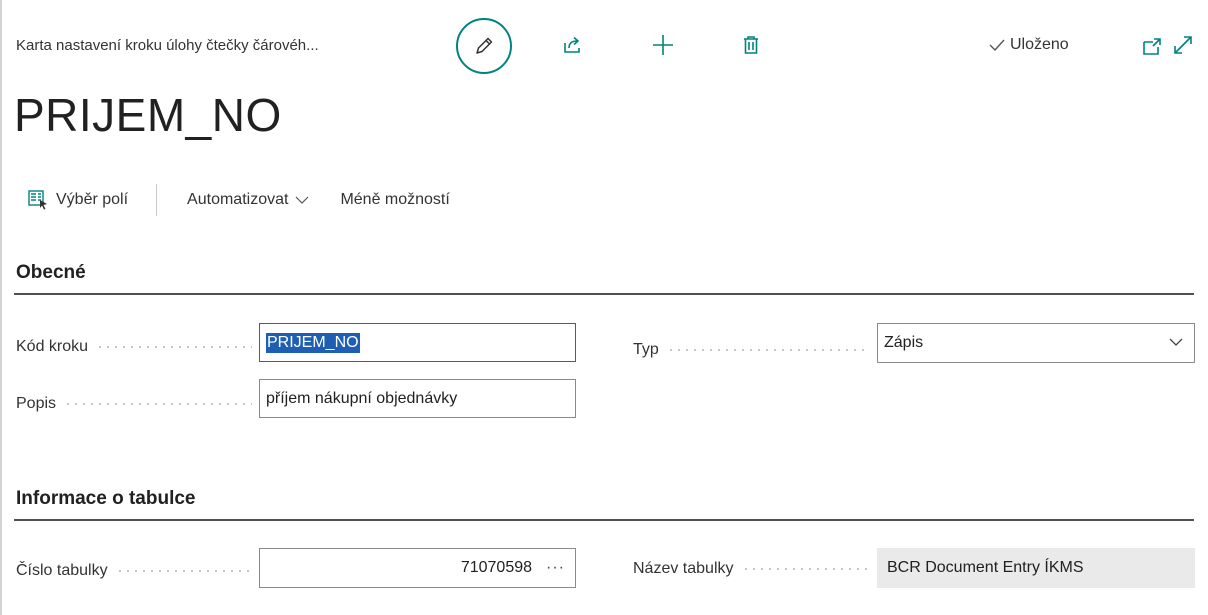  I want to click on edit-button, so click(484, 46).